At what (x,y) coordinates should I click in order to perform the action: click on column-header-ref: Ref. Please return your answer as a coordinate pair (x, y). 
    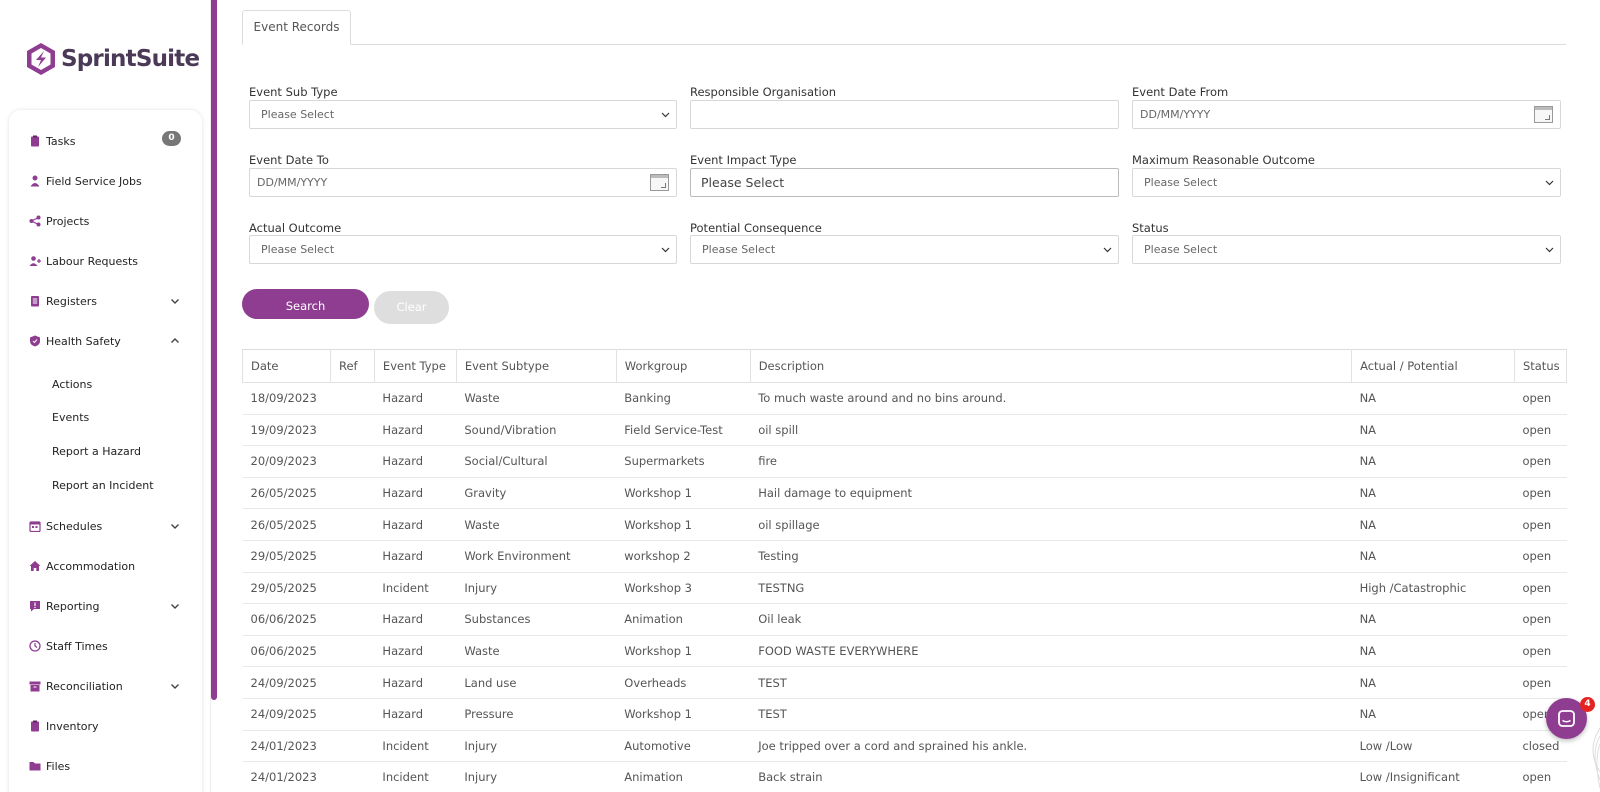
    Looking at the image, I should click on (352, 366).